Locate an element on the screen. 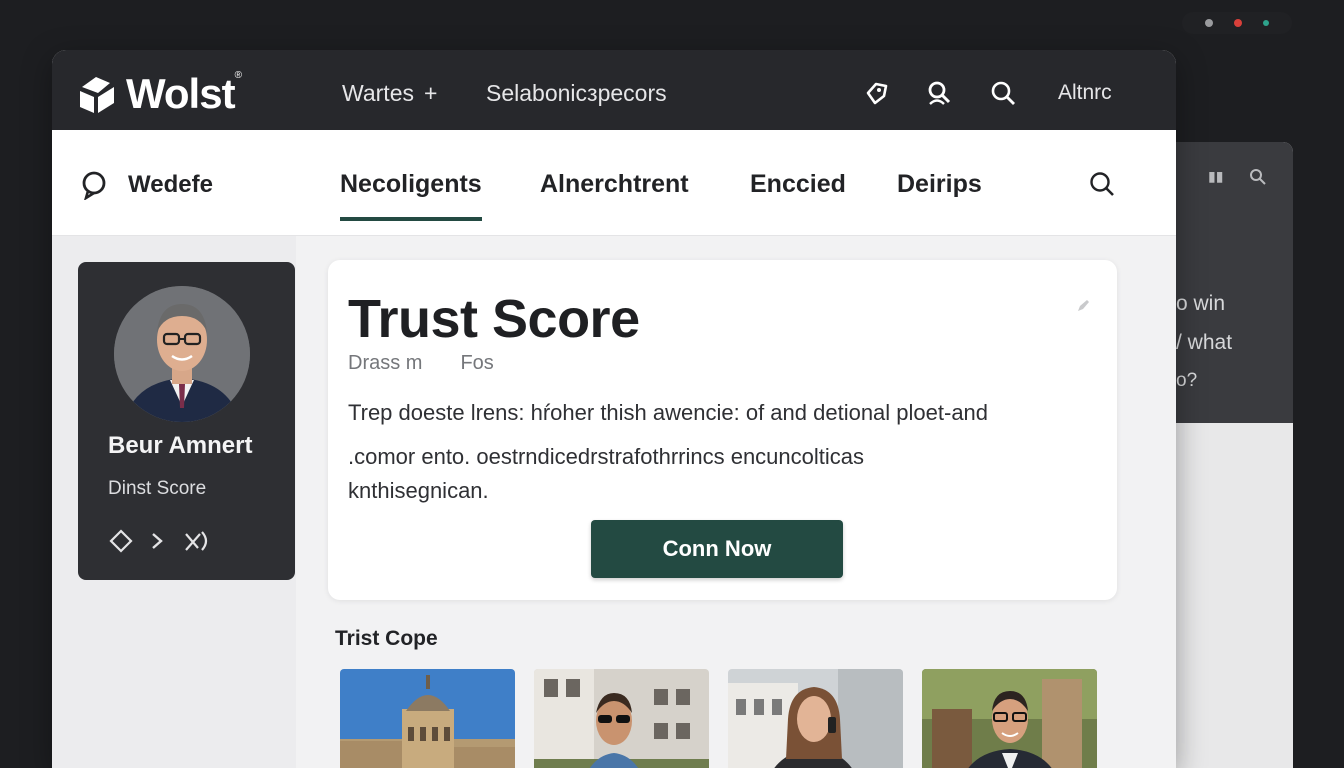  profile-actions is located at coordinates (160, 541).